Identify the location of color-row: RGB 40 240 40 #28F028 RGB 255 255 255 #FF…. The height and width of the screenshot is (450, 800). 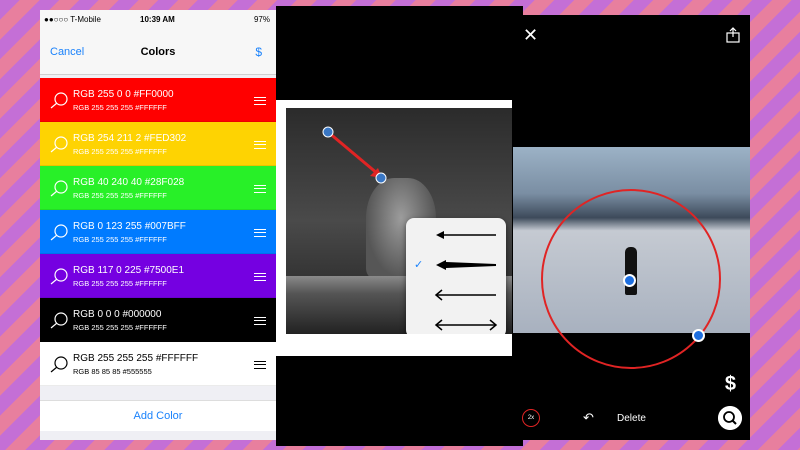
(158, 188).